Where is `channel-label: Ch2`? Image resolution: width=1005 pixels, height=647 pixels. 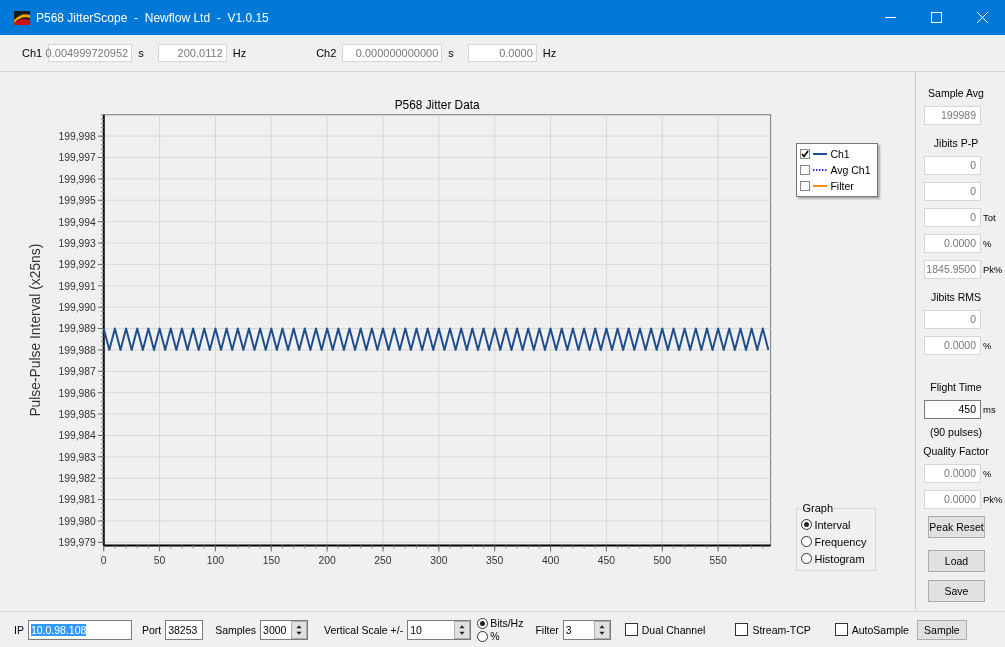 channel-label: Ch2 is located at coordinates (326, 53).